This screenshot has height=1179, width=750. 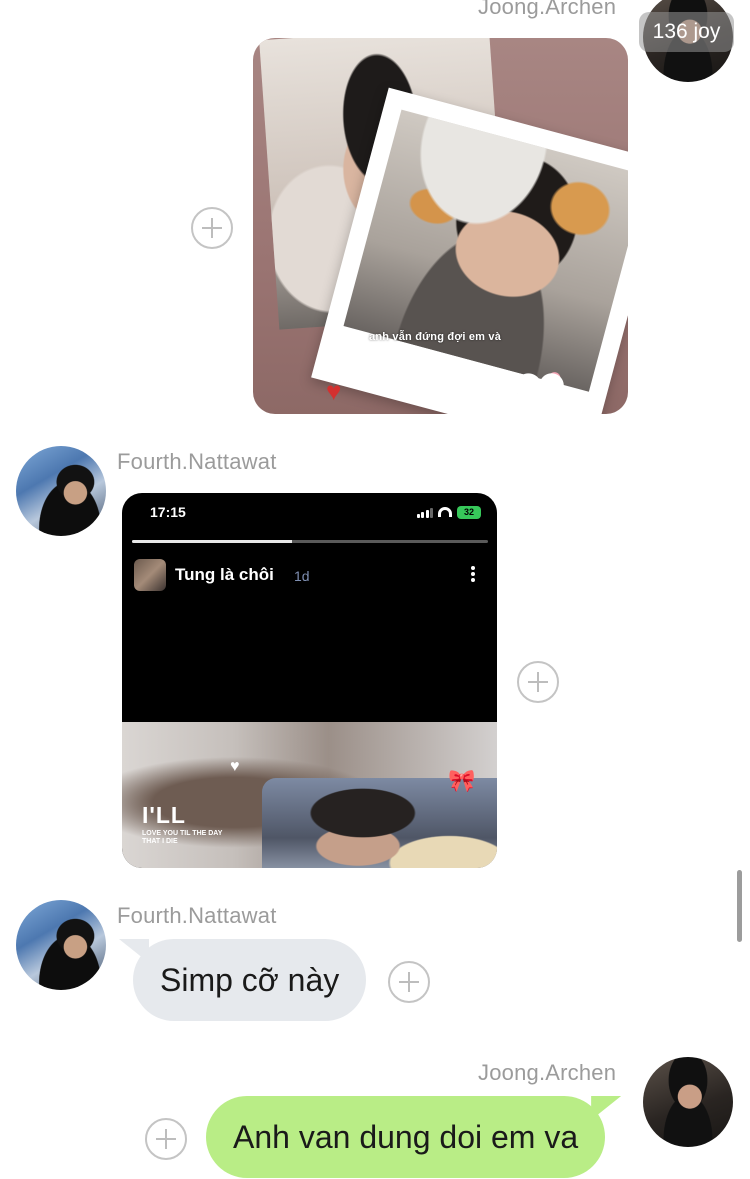 What do you see at coordinates (302, 576) in the screenshot?
I see `story-age: 1d` at bounding box center [302, 576].